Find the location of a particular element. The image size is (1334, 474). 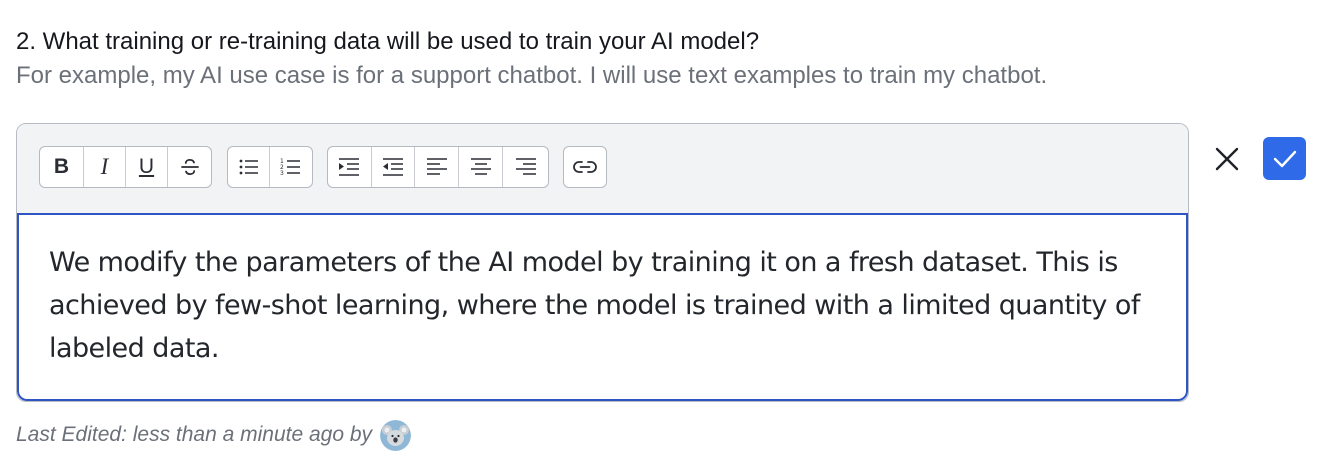

numbered-list-icon: 1 2 3 is located at coordinates (290, 167).